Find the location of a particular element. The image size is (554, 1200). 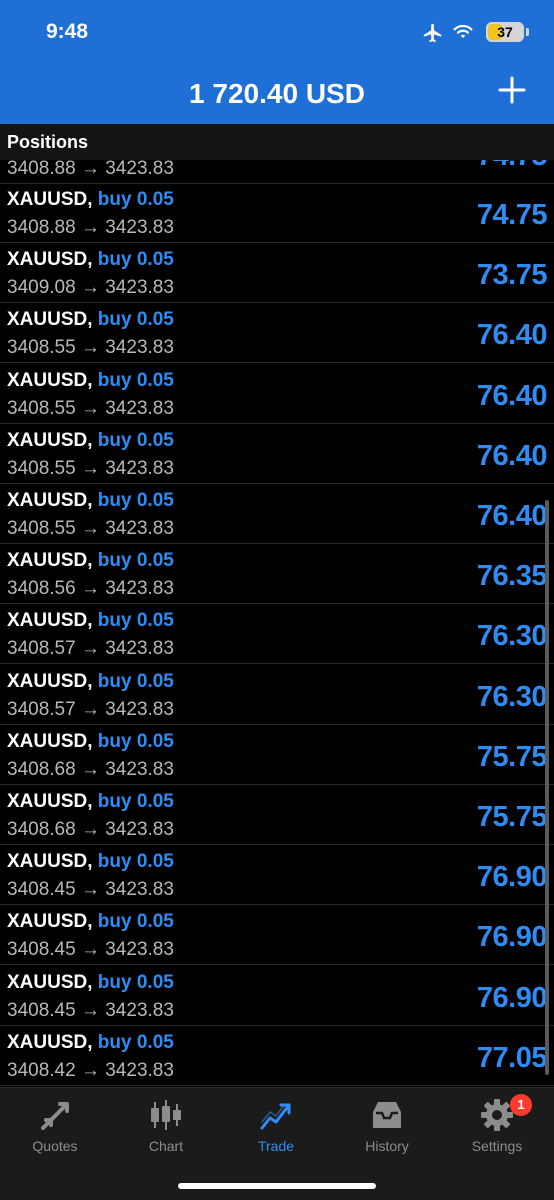

tab-history: History is located at coordinates (387, 1128).